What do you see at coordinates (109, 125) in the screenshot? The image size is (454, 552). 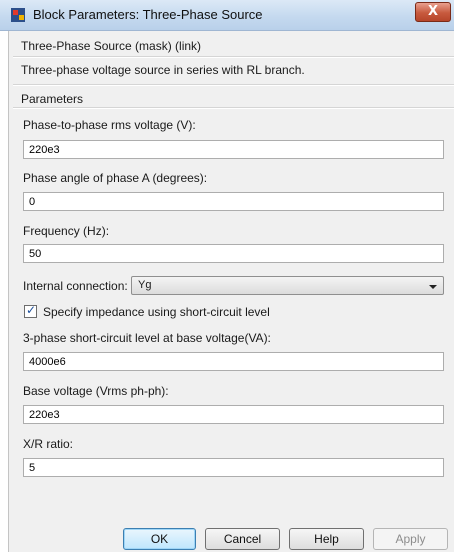 I see `voltage-label: Phase-to-phase rms voltage (V):` at bounding box center [109, 125].